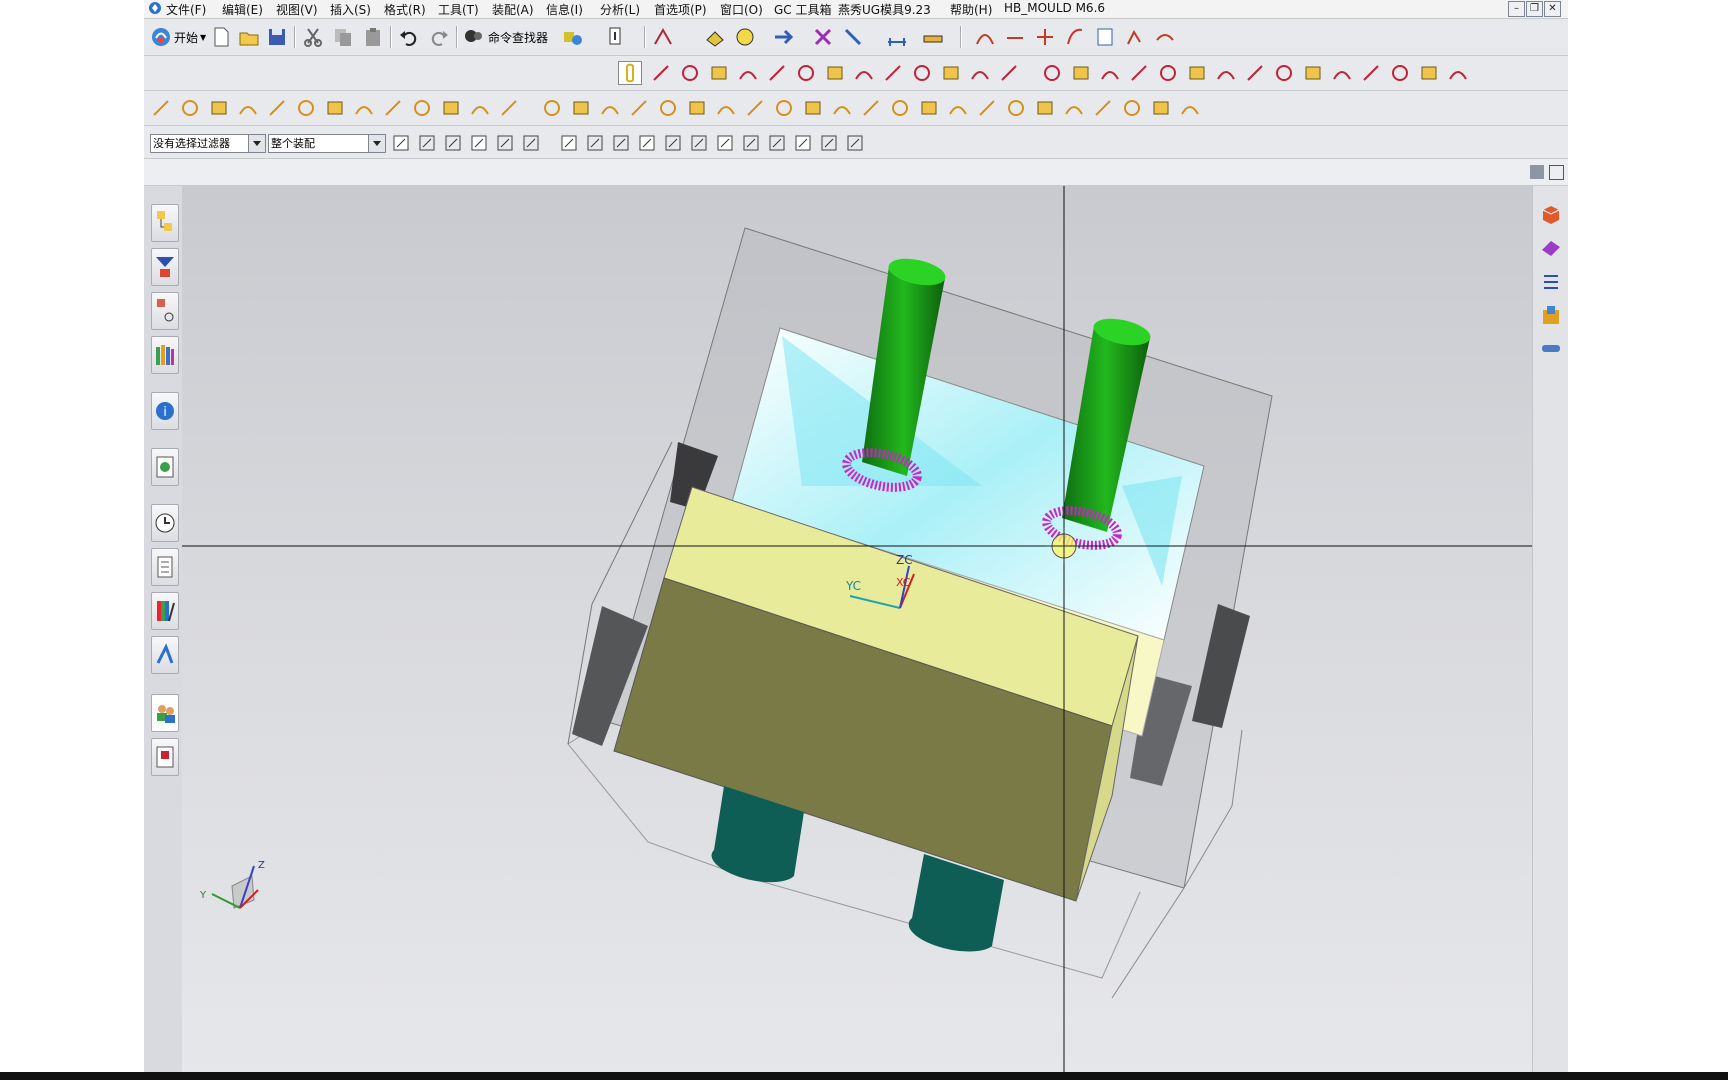  Describe the element at coordinates (829, 143) in the screenshot. I see `selection-option-17-icon` at that location.